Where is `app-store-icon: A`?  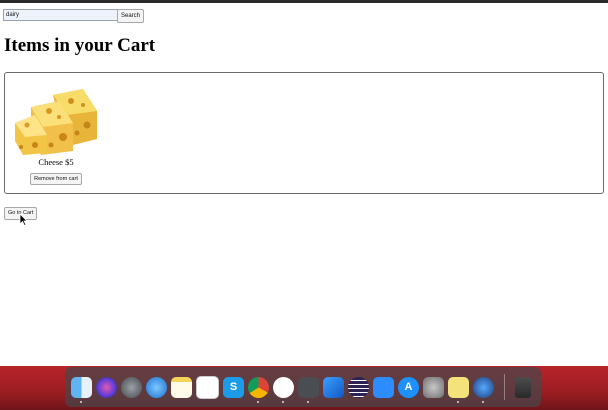 app-store-icon: A is located at coordinates (408, 387).